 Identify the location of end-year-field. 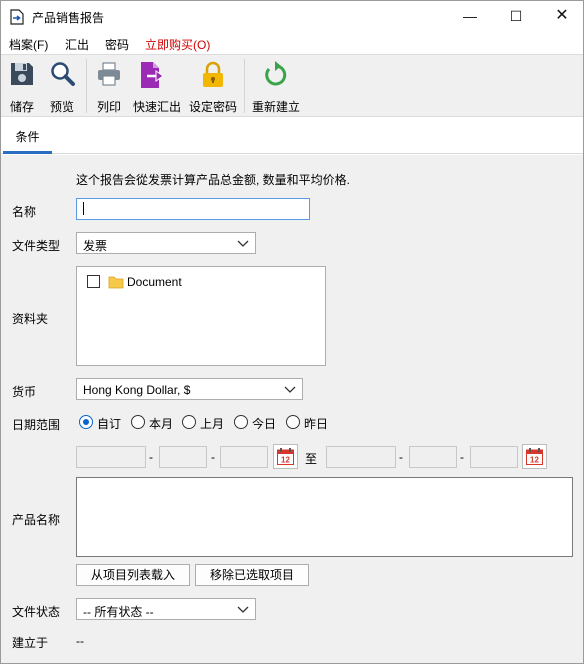
(361, 457).